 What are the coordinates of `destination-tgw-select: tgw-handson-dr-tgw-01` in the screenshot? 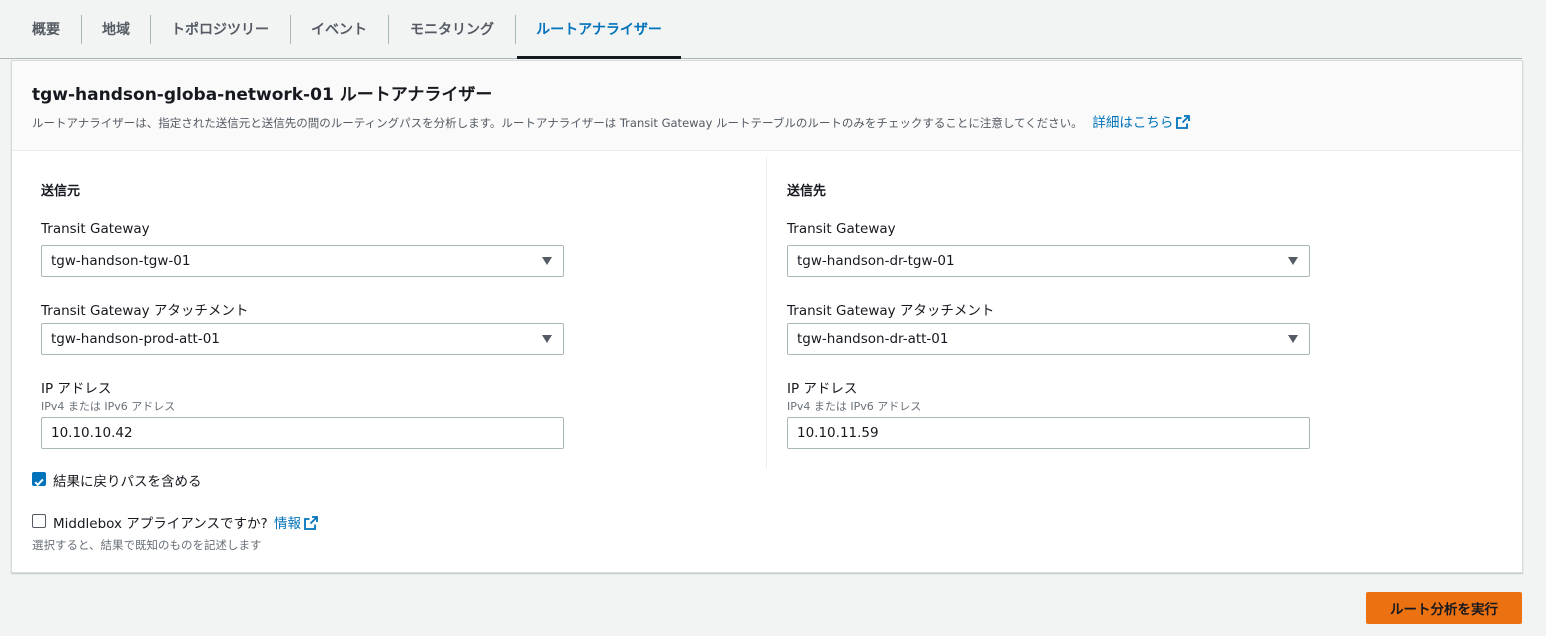 It's located at (1048, 261).